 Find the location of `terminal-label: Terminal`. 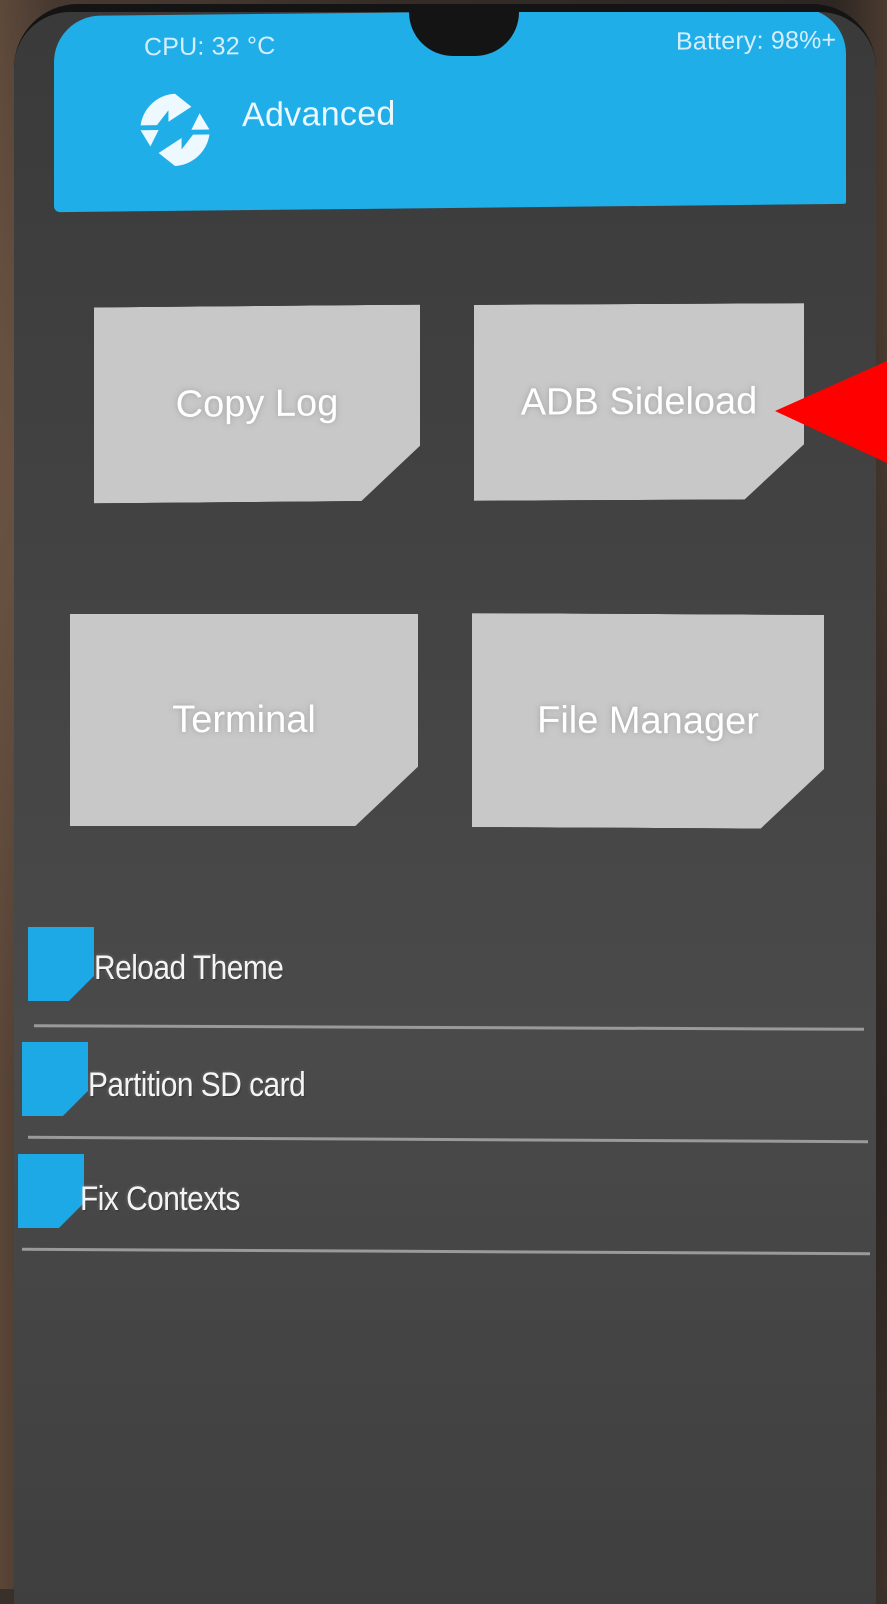

terminal-label: Terminal is located at coordinates (244, 719).